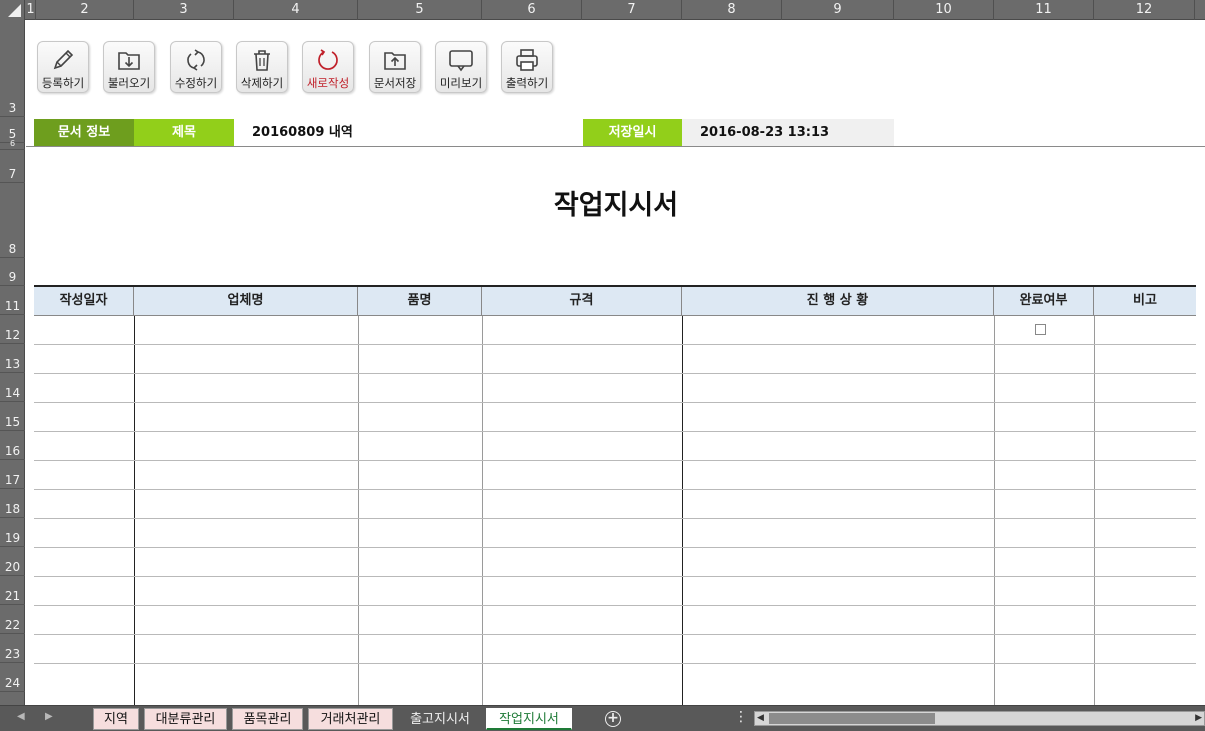 The image size is (1205, 731). I want to click on column-header-4: 4, so click(296, 10).